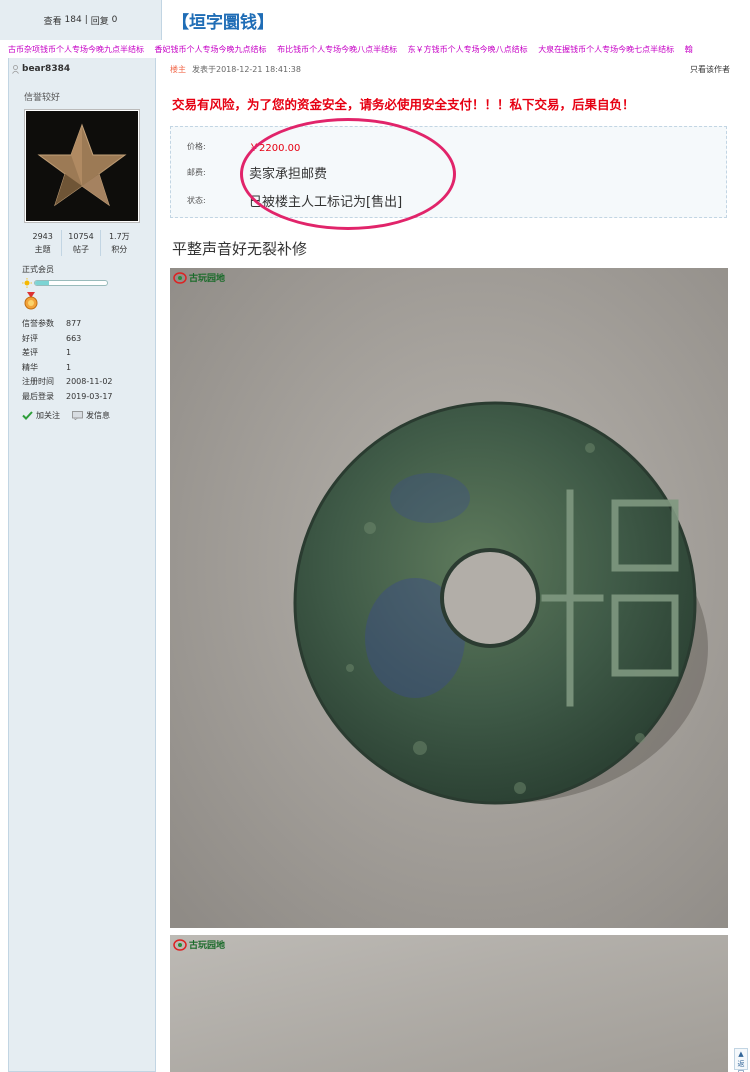 The width and height of the screenshot is (750, 1072). I want to click on member-group: 正式会员, so click(38, 269).